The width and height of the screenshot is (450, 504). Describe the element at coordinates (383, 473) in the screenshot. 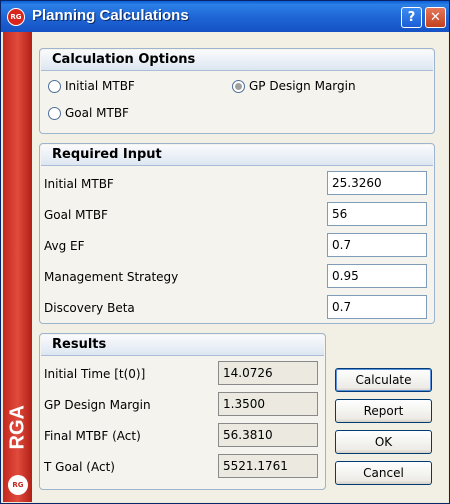

I see `cancel-button: Cancel` at that location.